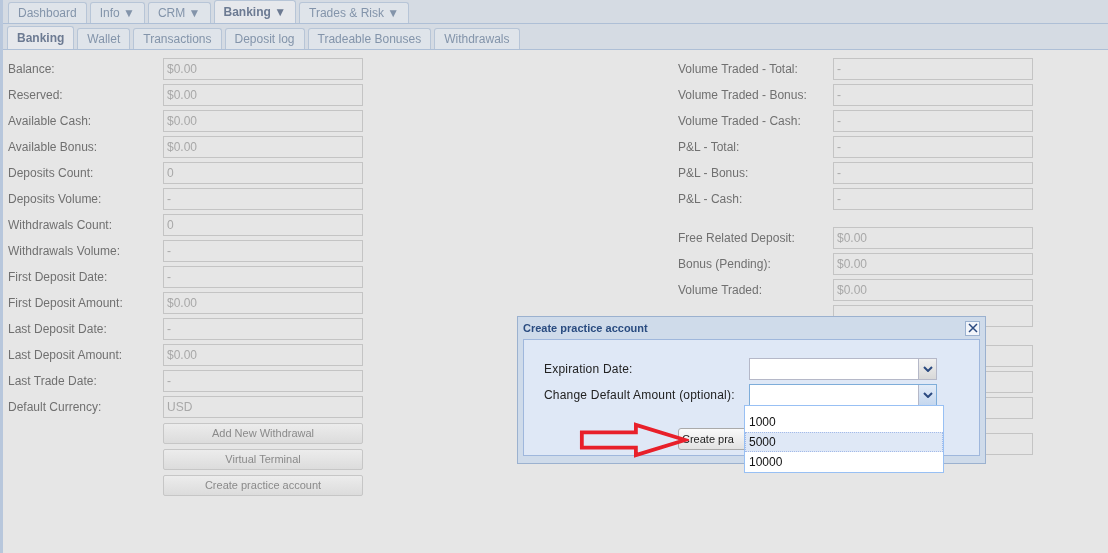 Image resolution: width=1108 pixels, height=553 pixels. Describe the element at coordinates (737, 238) in the screenshot. I see `field-label: Free Related Deposit:` at that location.